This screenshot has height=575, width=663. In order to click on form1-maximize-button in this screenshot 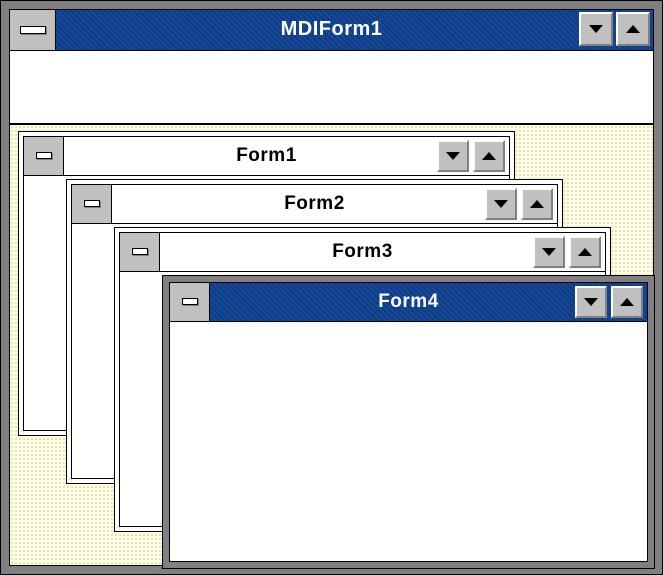, I will do `click(489, 156)`.